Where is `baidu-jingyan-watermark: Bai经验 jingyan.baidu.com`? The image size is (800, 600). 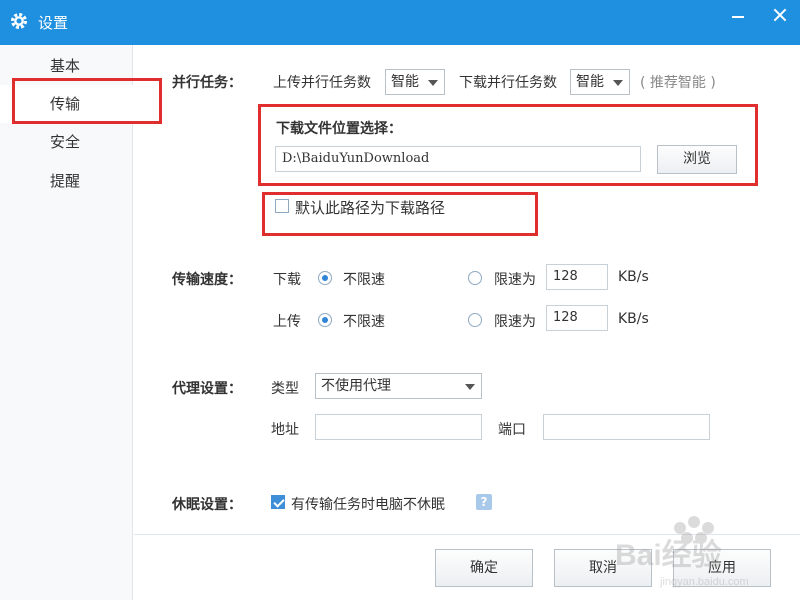 baidu-jingyan-watermark: Bai经验 jingyan.baidu.com is located at coordinates (682, 552).